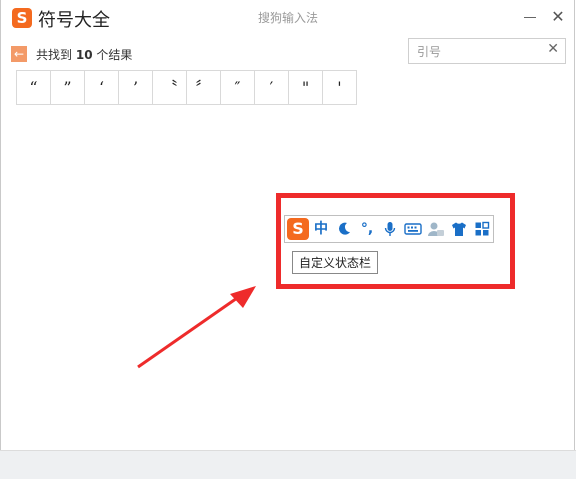 The height and width of the screenshot is (479, 576). I want to click on pointer-arrow-icon, so click(196, 327).